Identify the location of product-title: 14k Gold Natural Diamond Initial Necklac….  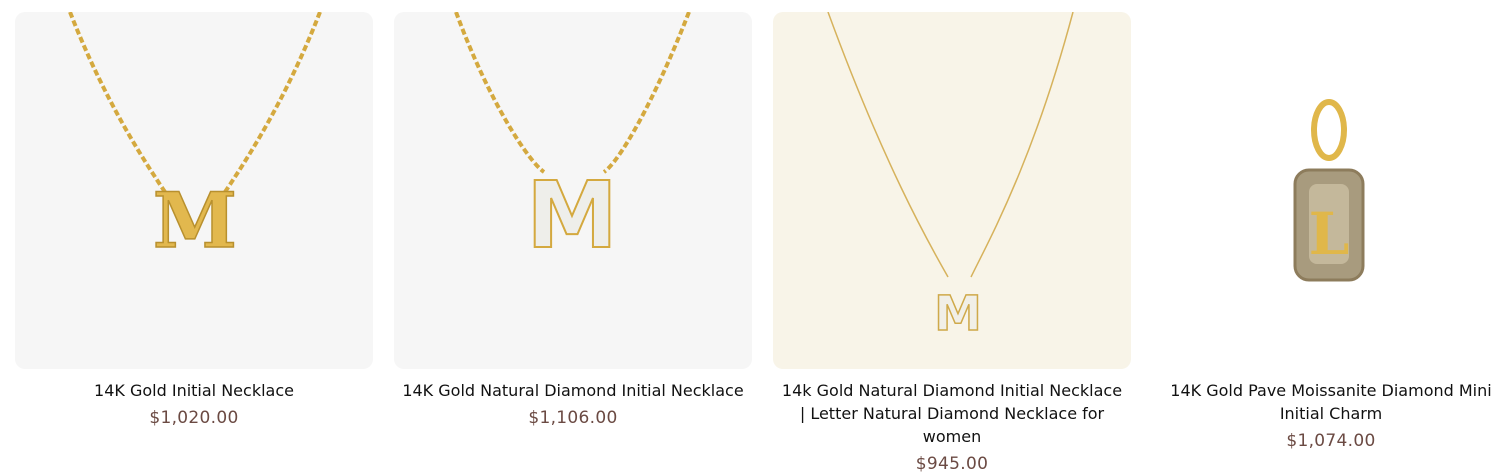
(952, 413).